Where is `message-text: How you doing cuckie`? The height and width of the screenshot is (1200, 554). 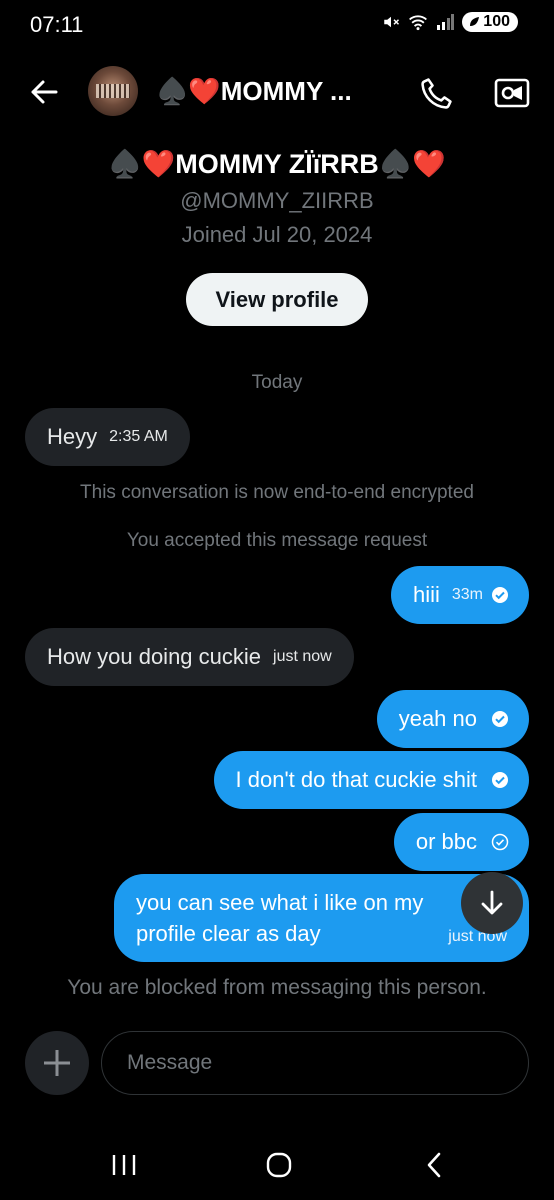
message-text: How you doing cuckie is located at coordinates (154, 656).